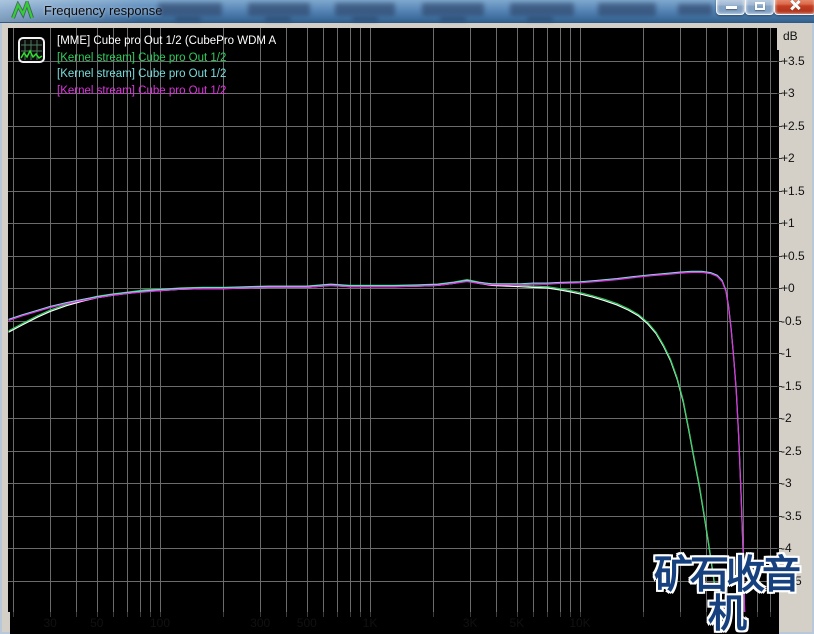  I want to click on close-button, so click(794, 7).